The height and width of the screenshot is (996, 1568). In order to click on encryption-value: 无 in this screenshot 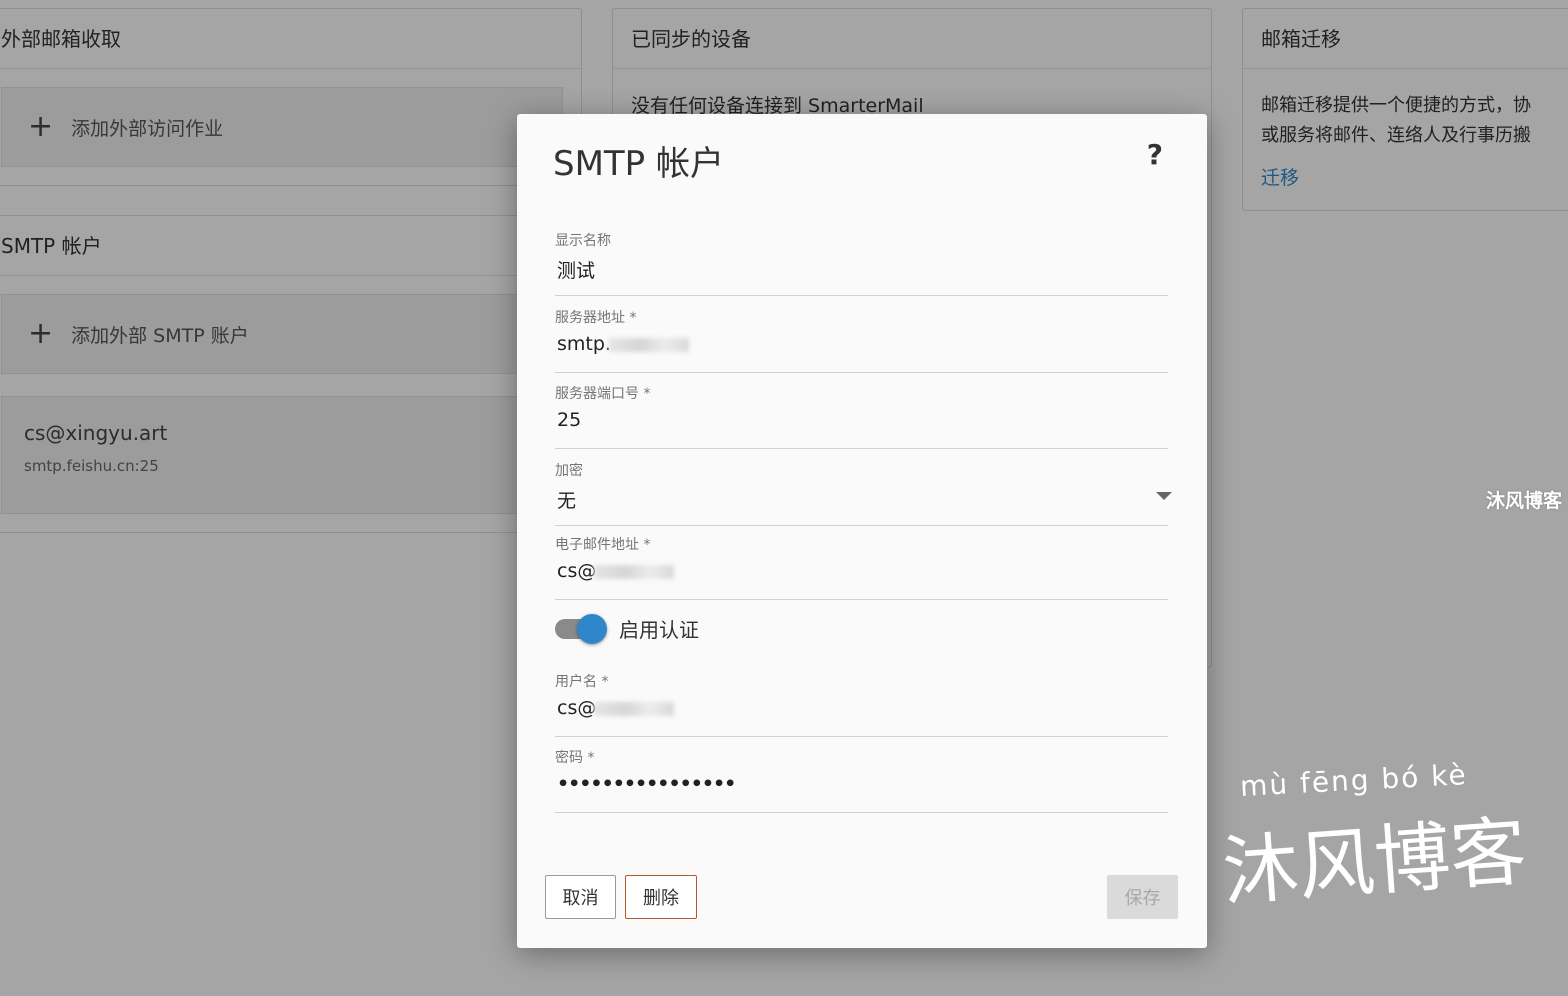, I will do `click(567, 501)`.